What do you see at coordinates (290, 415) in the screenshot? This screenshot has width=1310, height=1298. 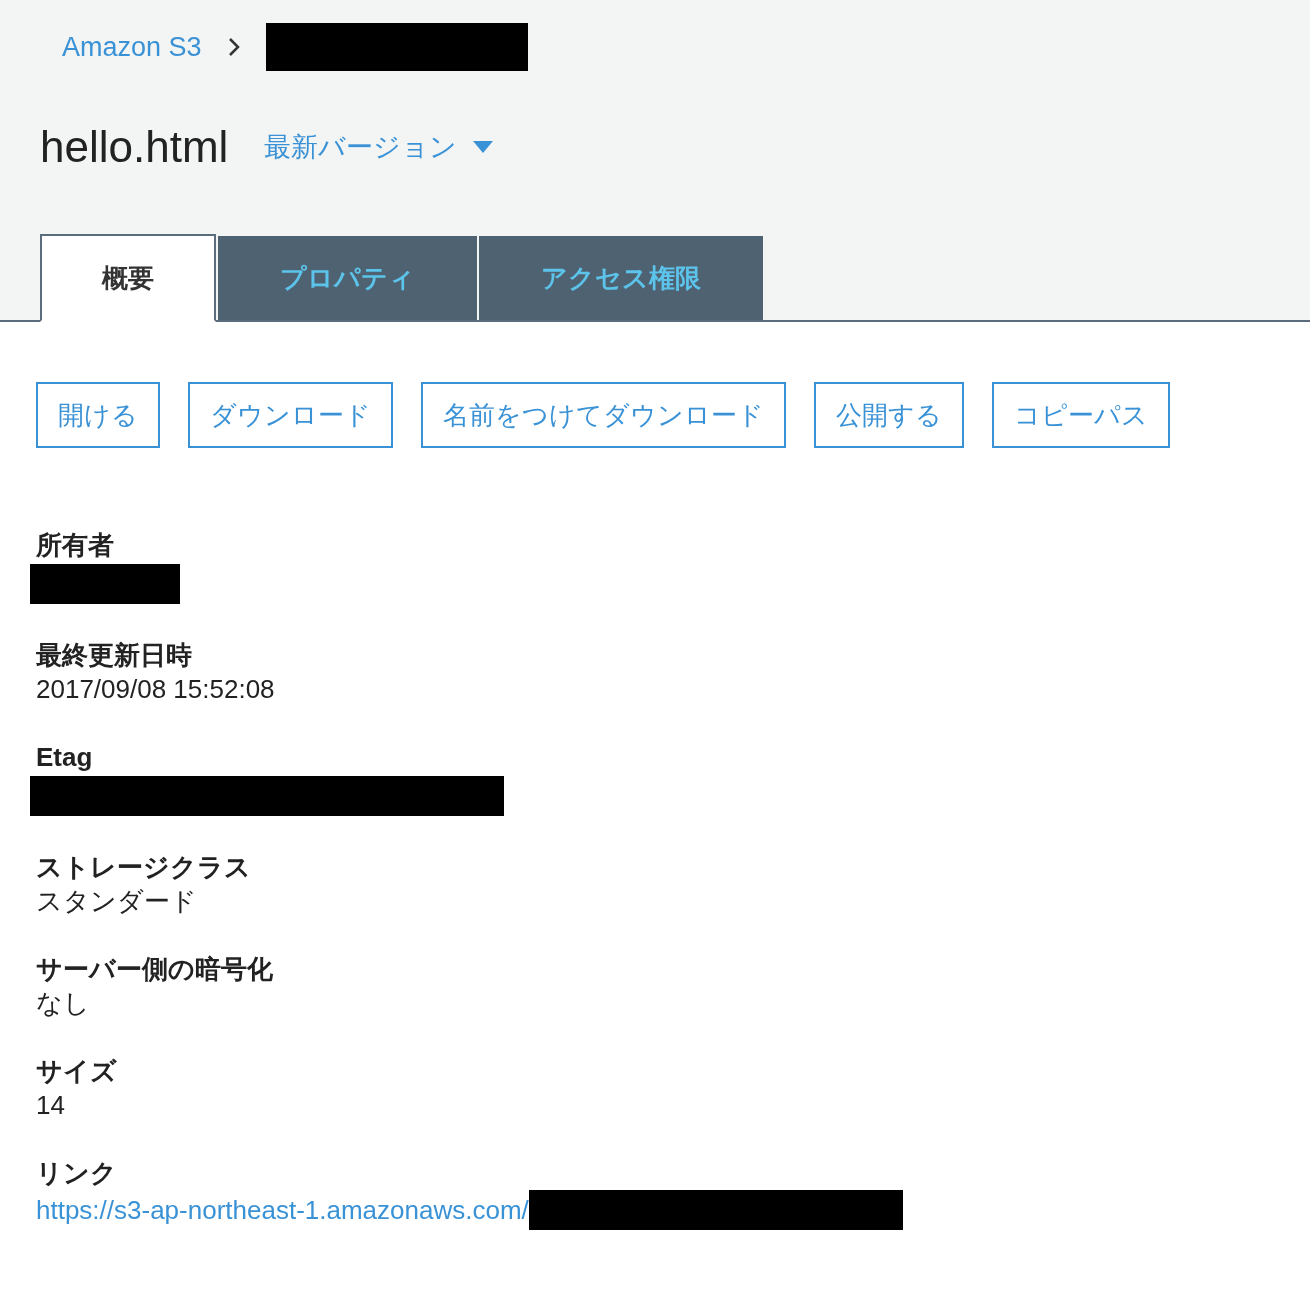 I see `action-button: ダウンロード` at bounding box center [290, 415].